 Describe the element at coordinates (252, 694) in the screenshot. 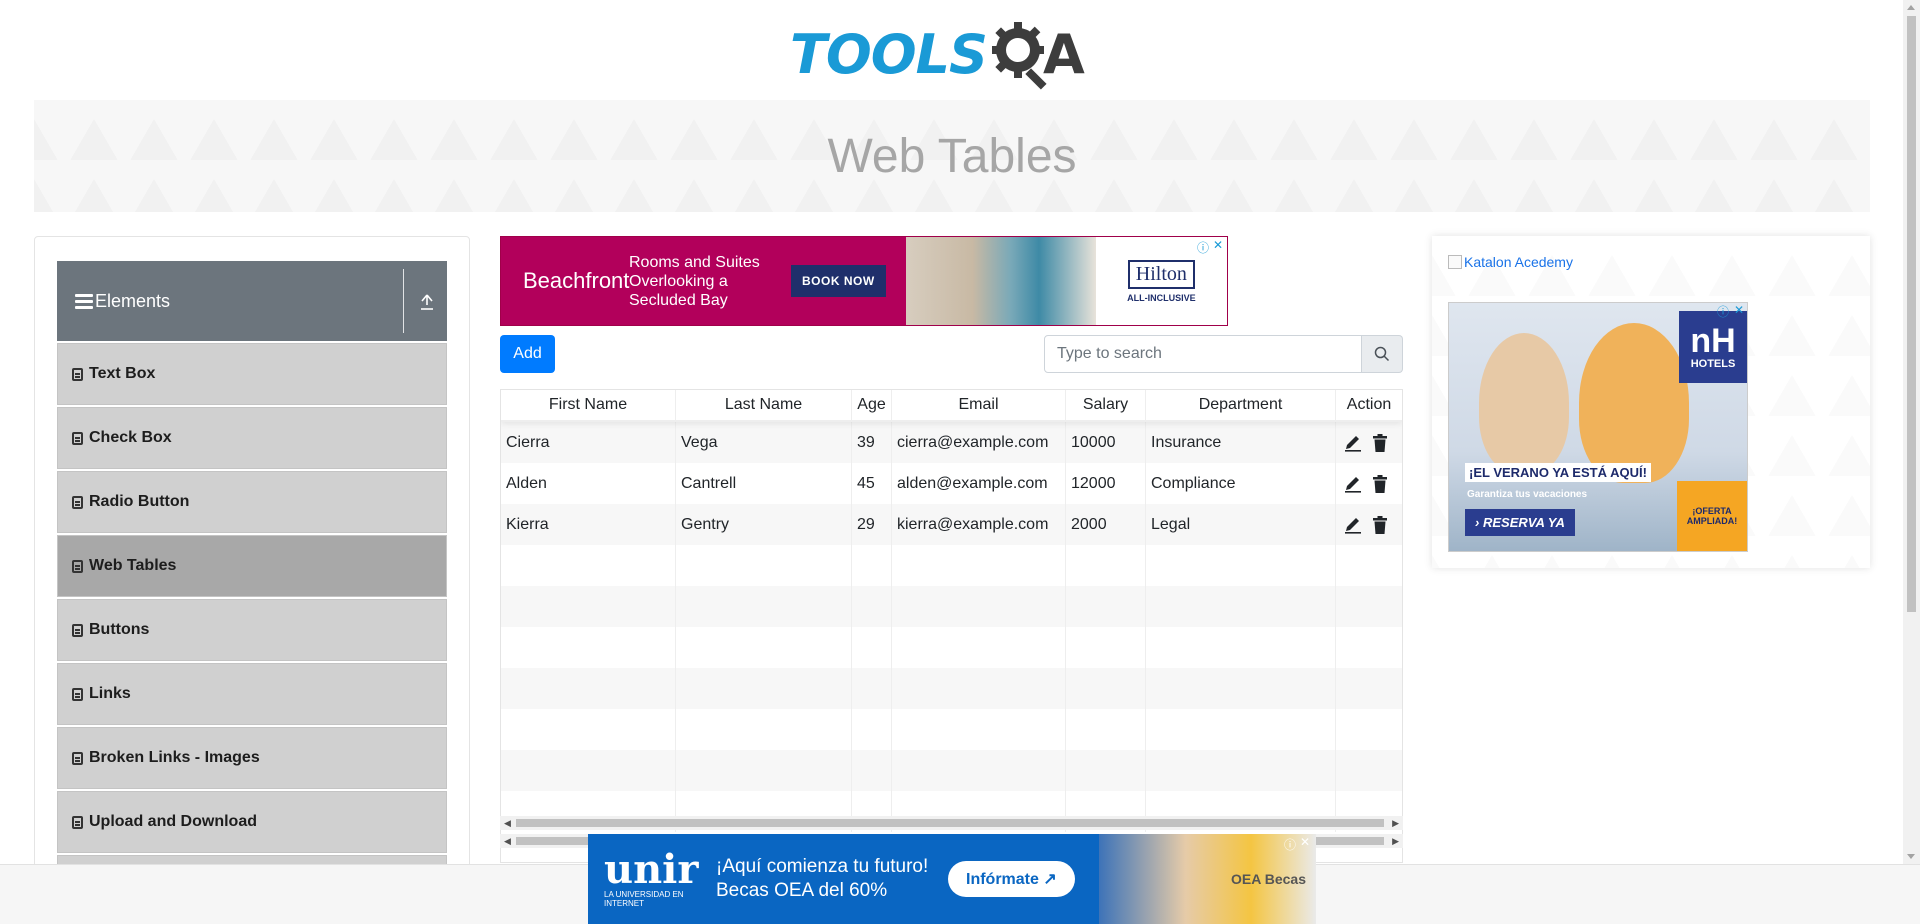

I see `sidebar-item-links: Links` at that location.